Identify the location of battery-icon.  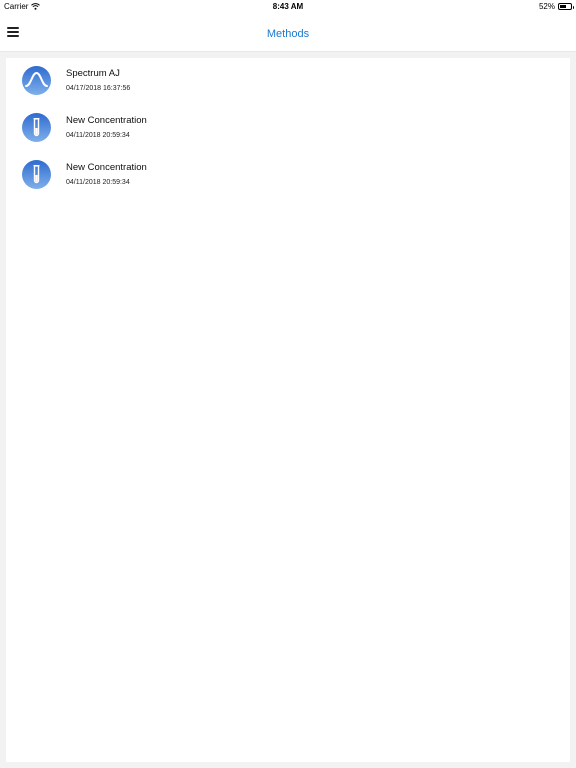
(566, 6).